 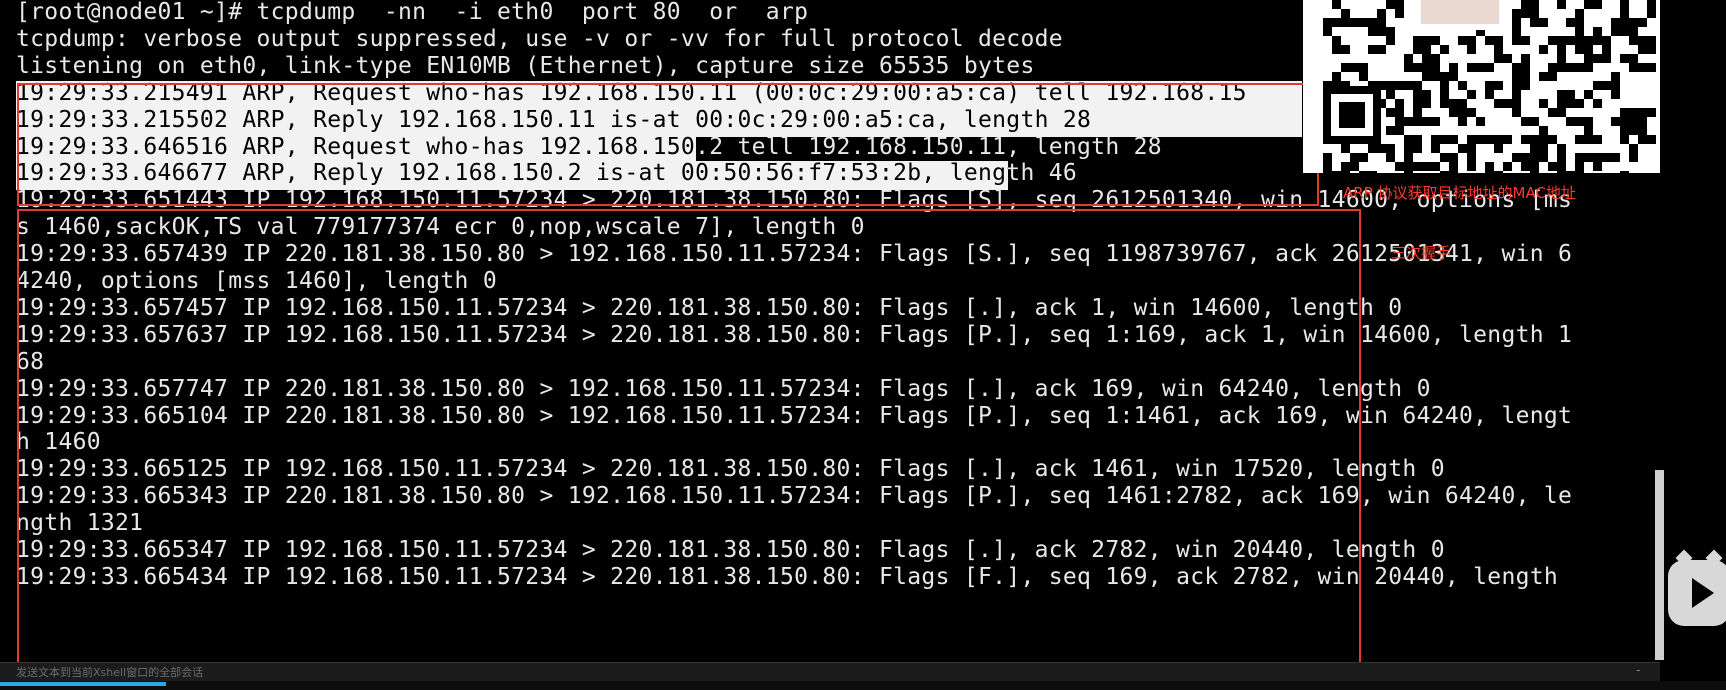 I want to click on qr-code-icon, so click(x=1485, y=86).